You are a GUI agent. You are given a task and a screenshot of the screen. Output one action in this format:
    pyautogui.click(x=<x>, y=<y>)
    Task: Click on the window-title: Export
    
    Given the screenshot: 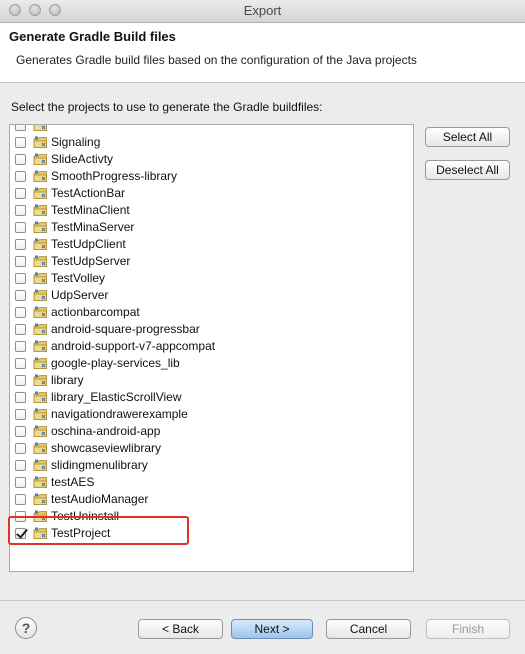 What is the action you would take?
    pyautogui.click(x=262, y=10)
    